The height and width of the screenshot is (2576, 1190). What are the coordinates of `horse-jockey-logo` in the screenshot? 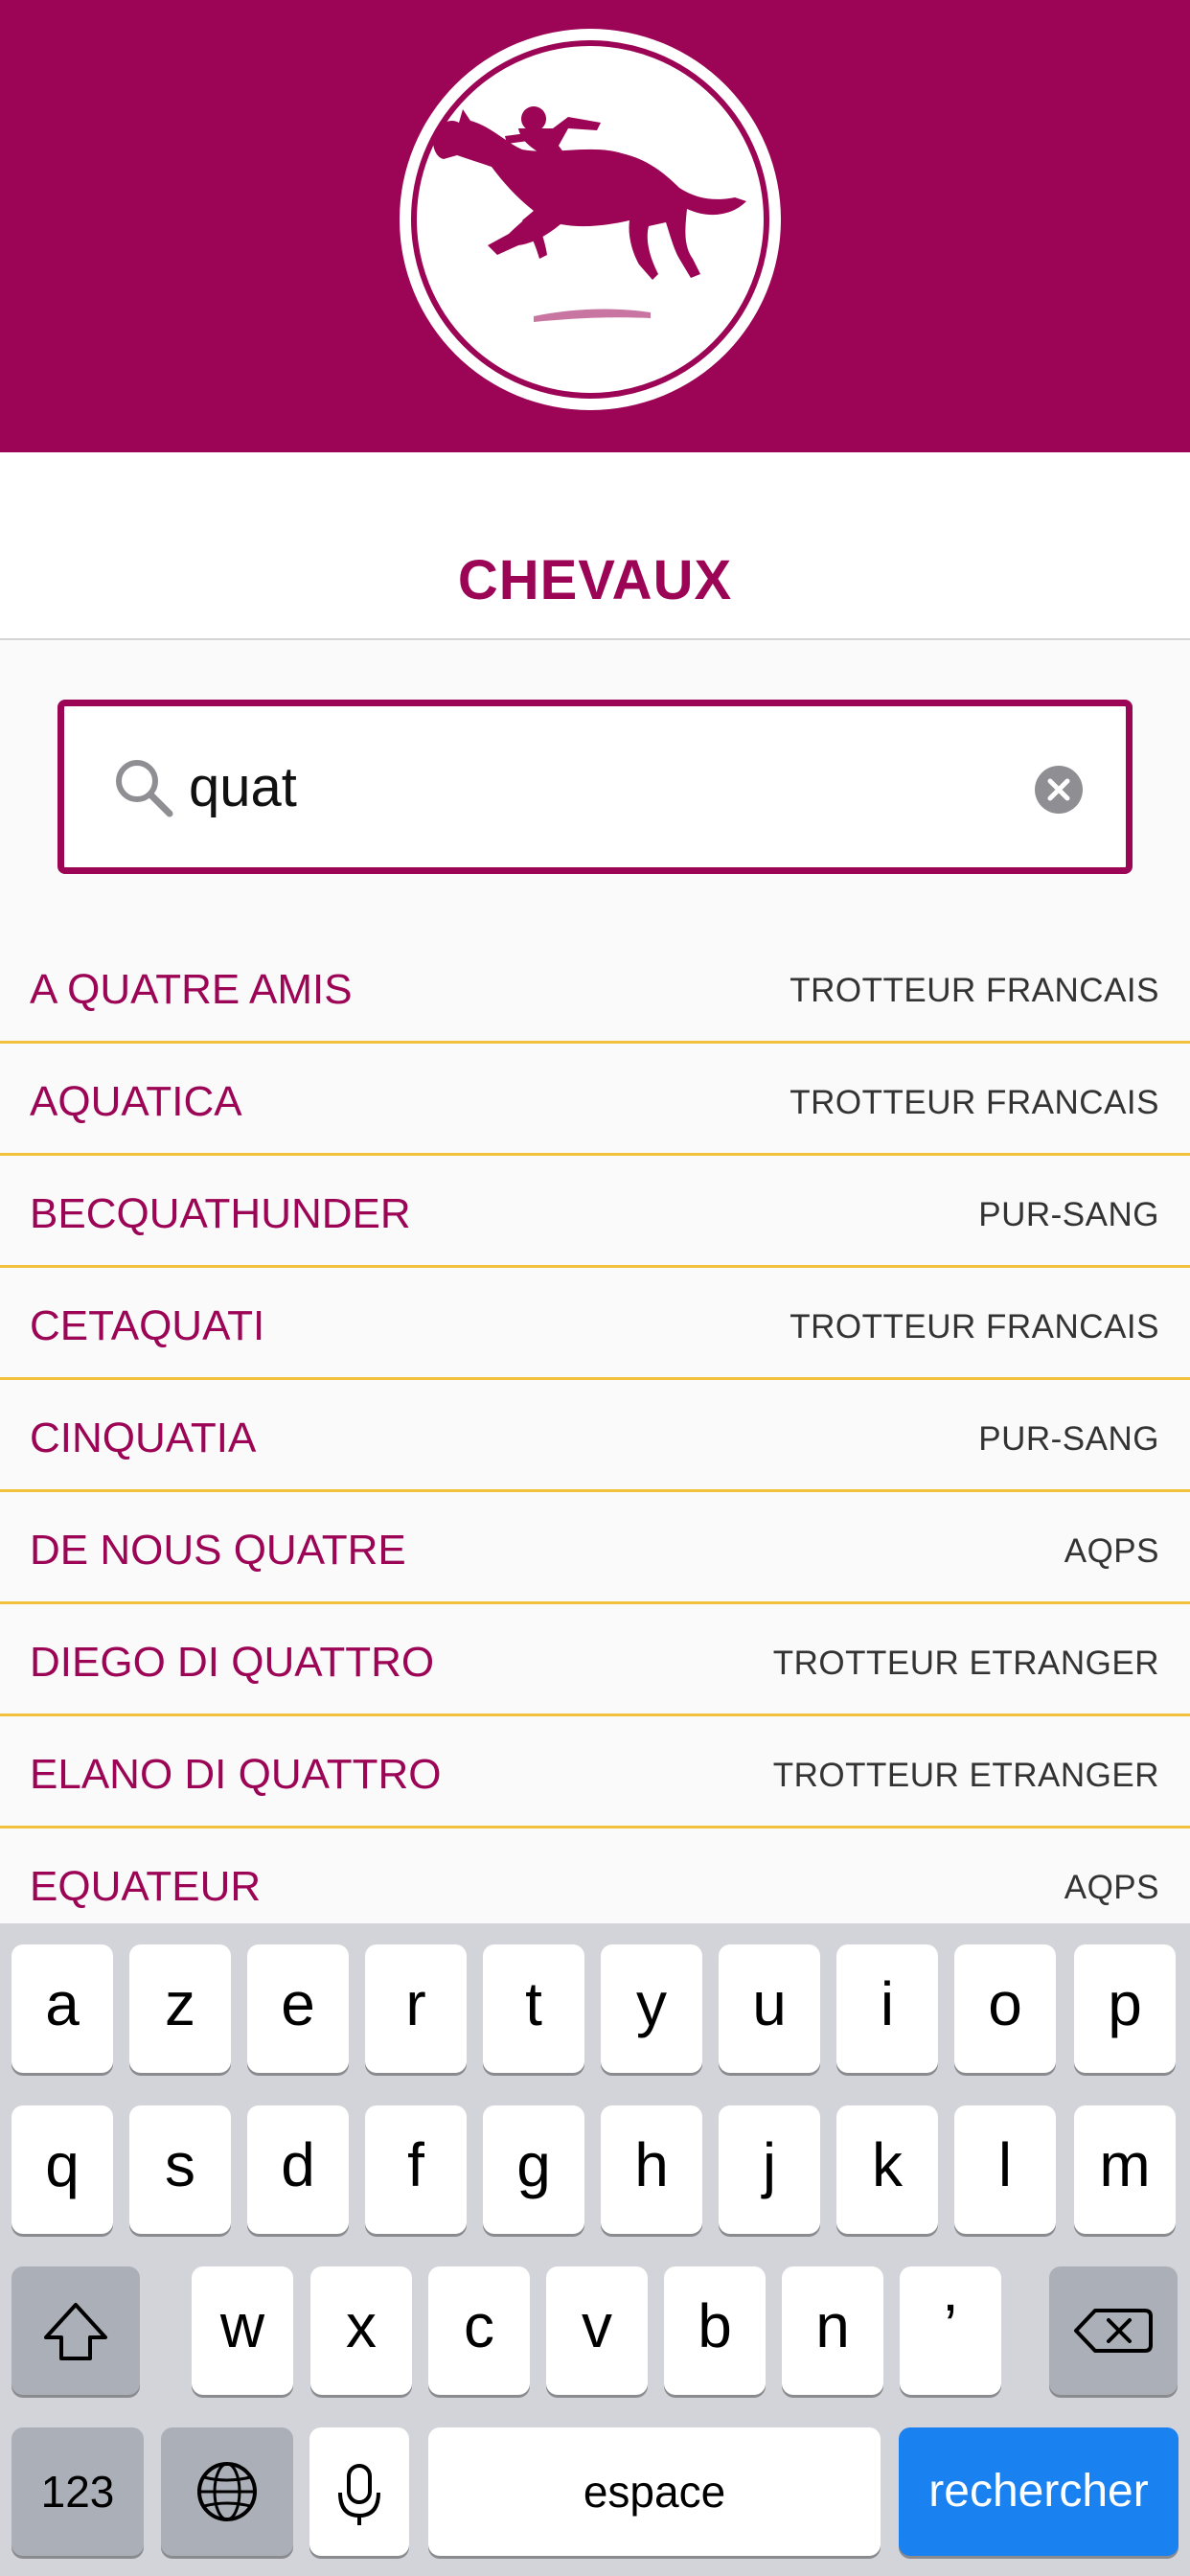 It's located at (590, 219).